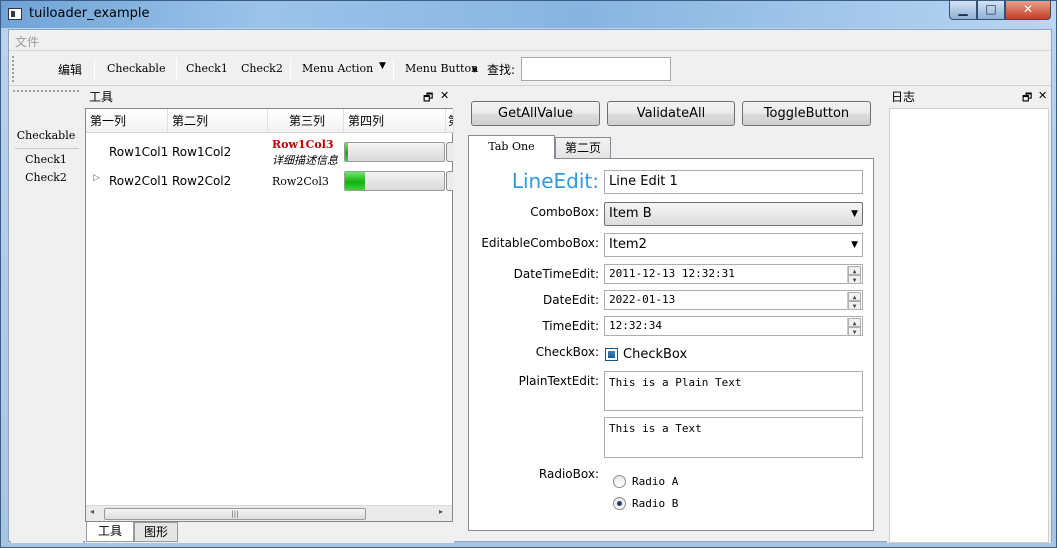 The height and width of the screenshot is (548, 1057). I want to click on search-label: 查找:, so click(501, 70).